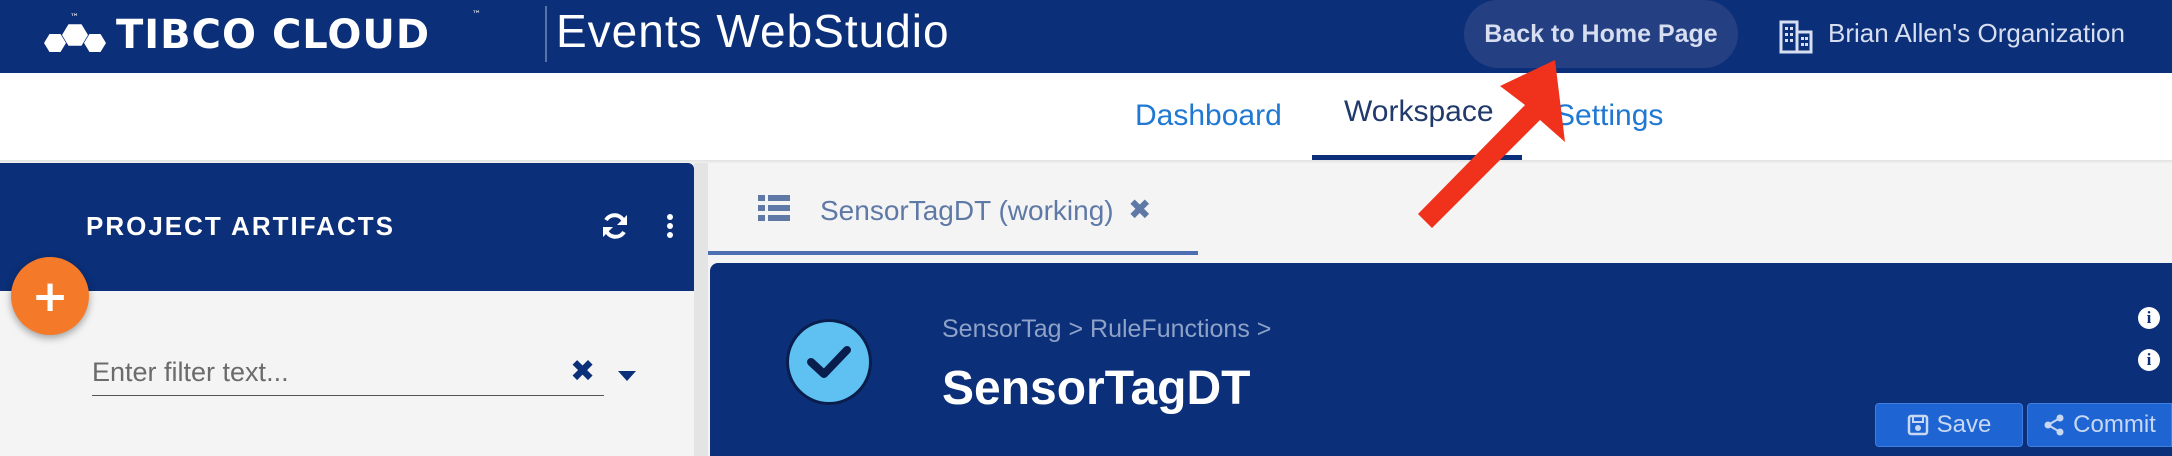  Describe the element at coordinates (50, 296) in the screenshot. I see `add-artifact-button: +` at that location.